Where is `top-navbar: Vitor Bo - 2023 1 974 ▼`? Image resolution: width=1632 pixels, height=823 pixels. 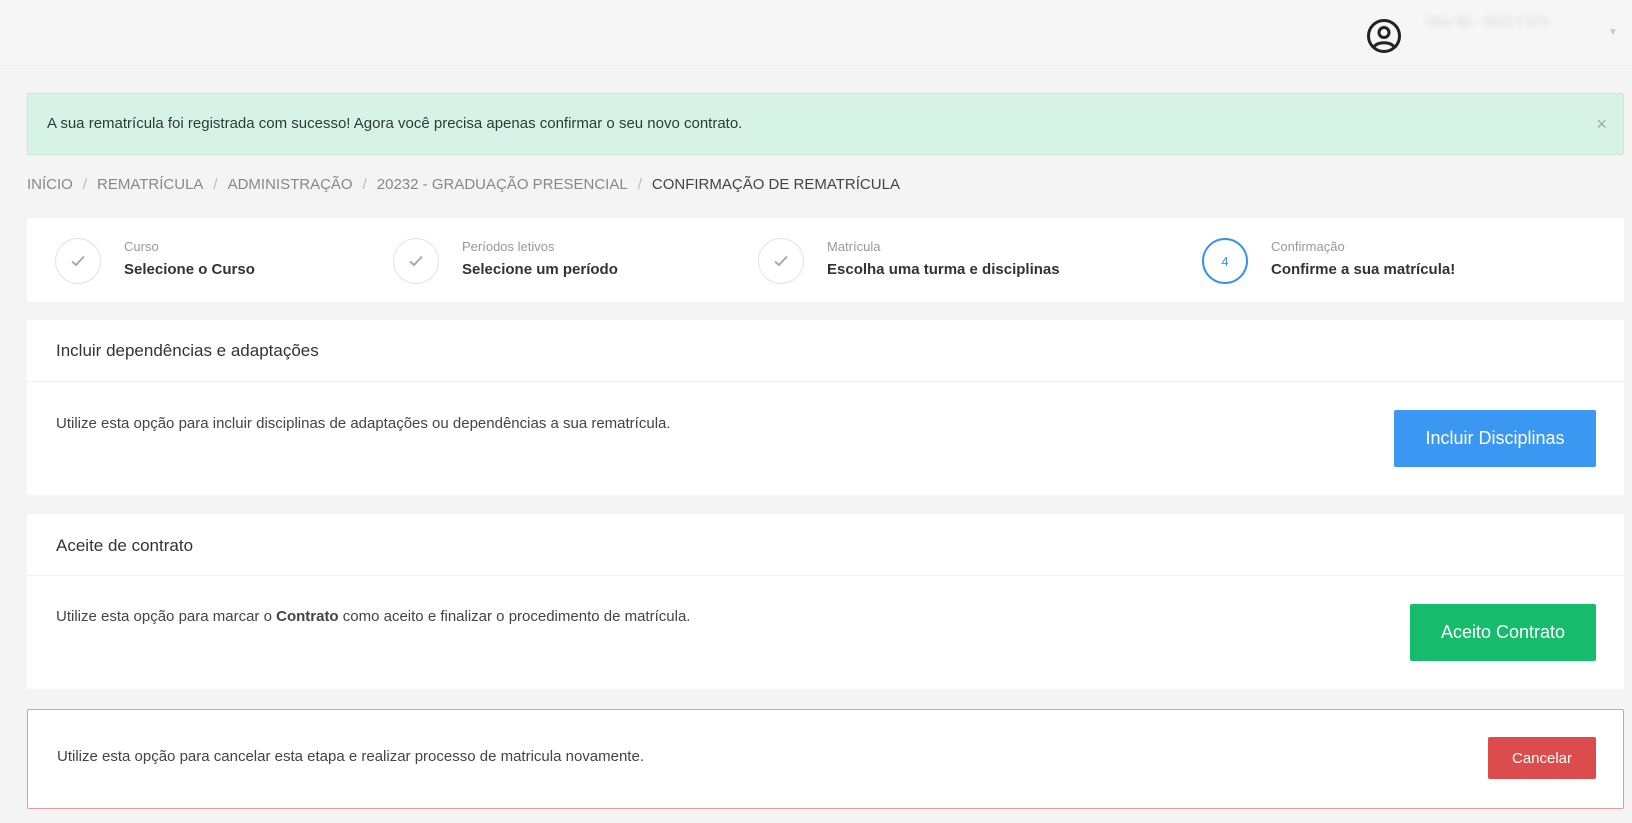 top-navbar: Vitor Bo - 2023 1 974 ▼ is located at coordinates (816, 33).